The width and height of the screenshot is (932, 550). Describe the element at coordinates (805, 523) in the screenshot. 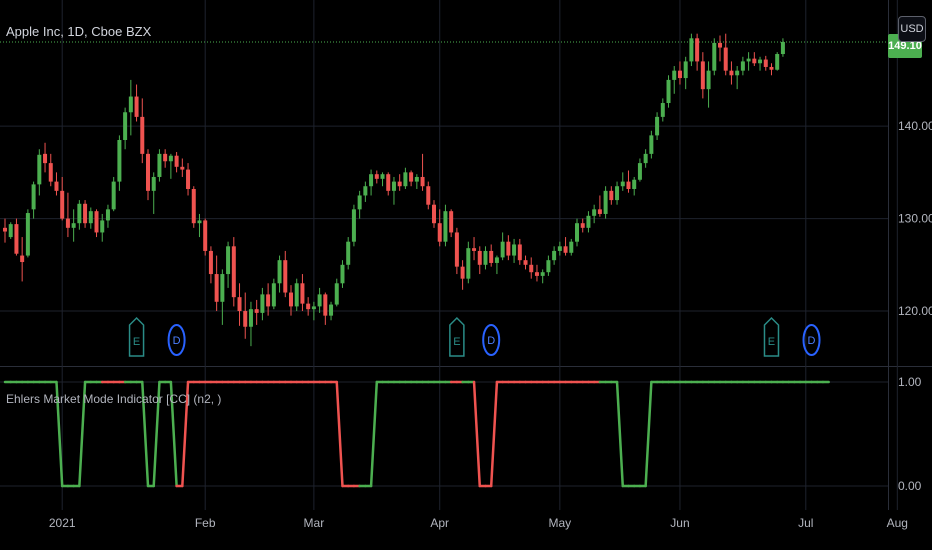

I see `x-tick-label: Jul` at that location.